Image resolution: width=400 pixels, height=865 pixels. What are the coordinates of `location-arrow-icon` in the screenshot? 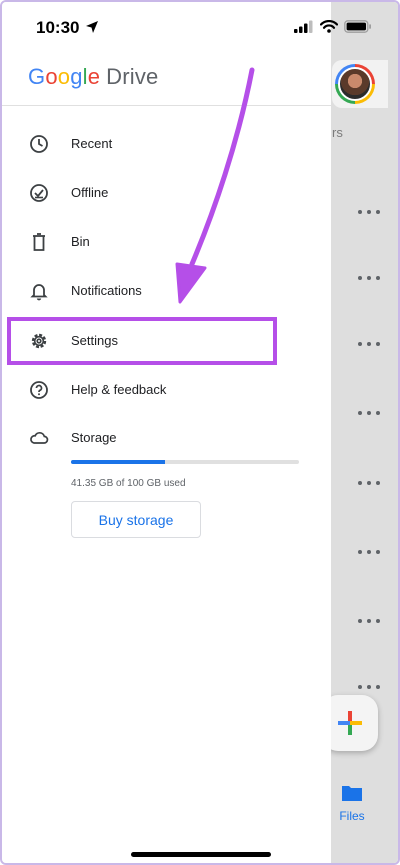 It's located at (92, 27).